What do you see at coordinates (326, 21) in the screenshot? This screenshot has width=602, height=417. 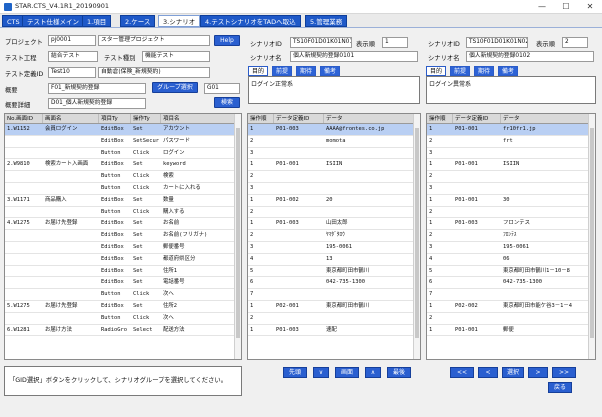 I see `tab-admin: 5.管理業務` at bounding box center [326, 21].